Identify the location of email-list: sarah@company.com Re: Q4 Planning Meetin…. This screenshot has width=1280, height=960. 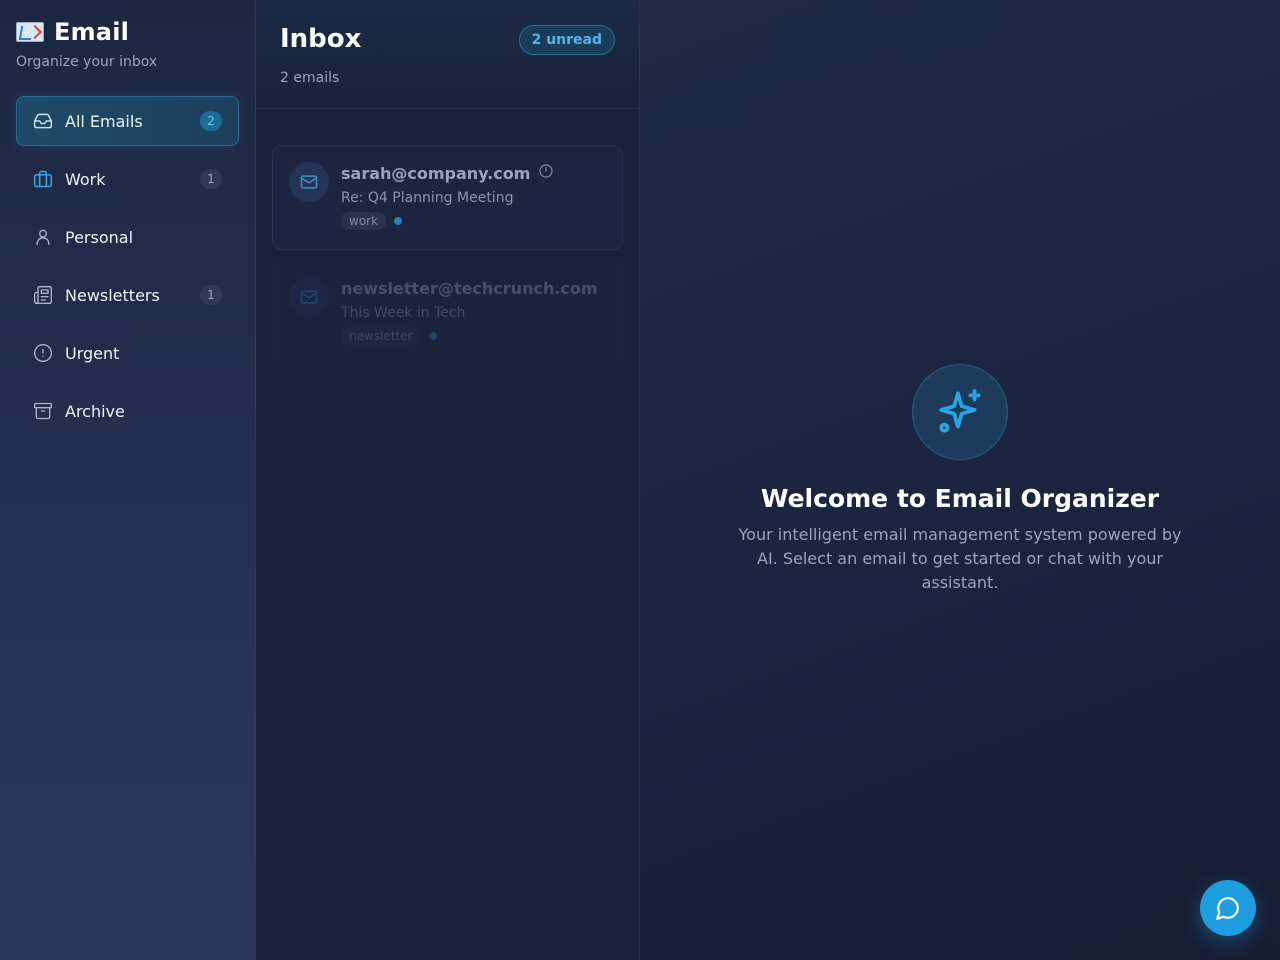
(447, 237).